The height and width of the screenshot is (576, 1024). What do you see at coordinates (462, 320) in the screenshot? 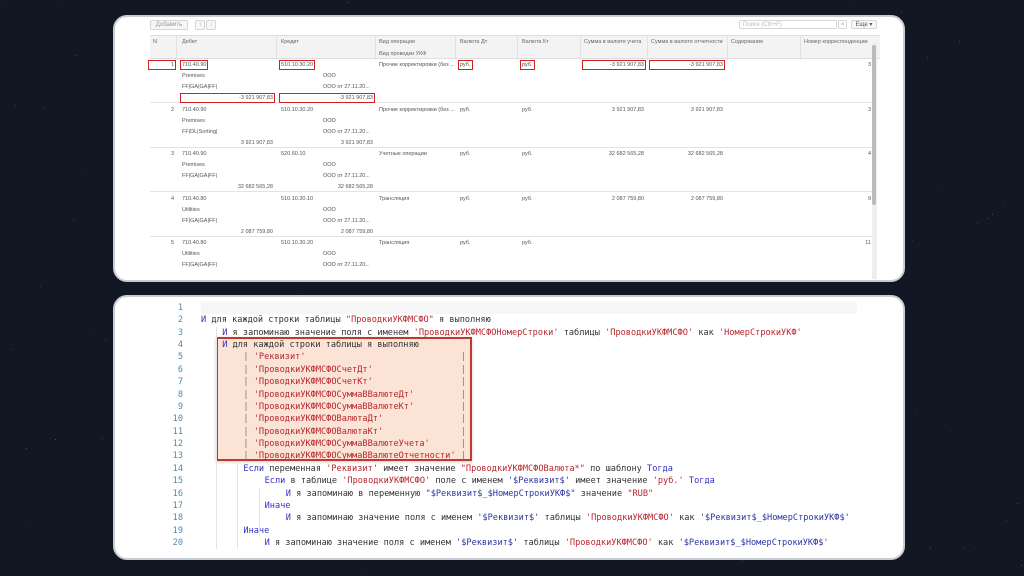
I see `code-text: я выполняю` at bounding box center [462, 320].